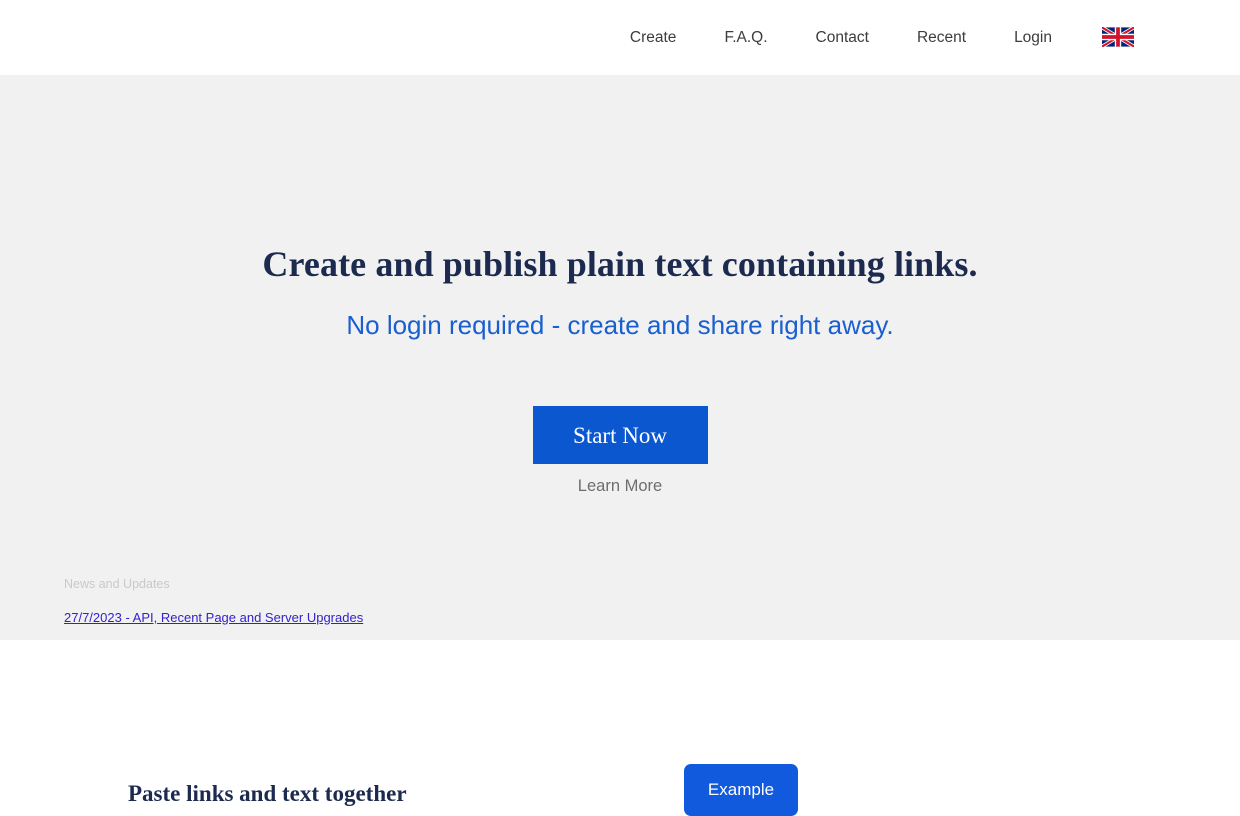 This screenshot has width=1240, height=816. I want to click on nav-item-faq: F.A.Q., so click(745, 38).